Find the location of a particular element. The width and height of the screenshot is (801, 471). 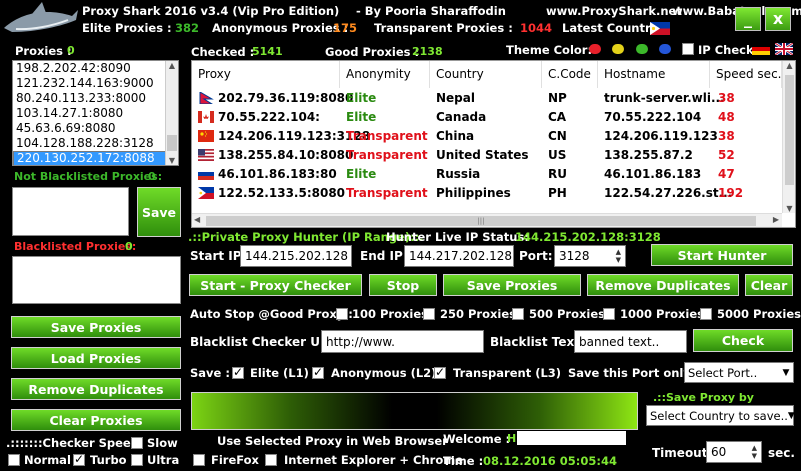

left-remove-duplicates-button: Remove Duplicates is located at coordinates (96, 389).